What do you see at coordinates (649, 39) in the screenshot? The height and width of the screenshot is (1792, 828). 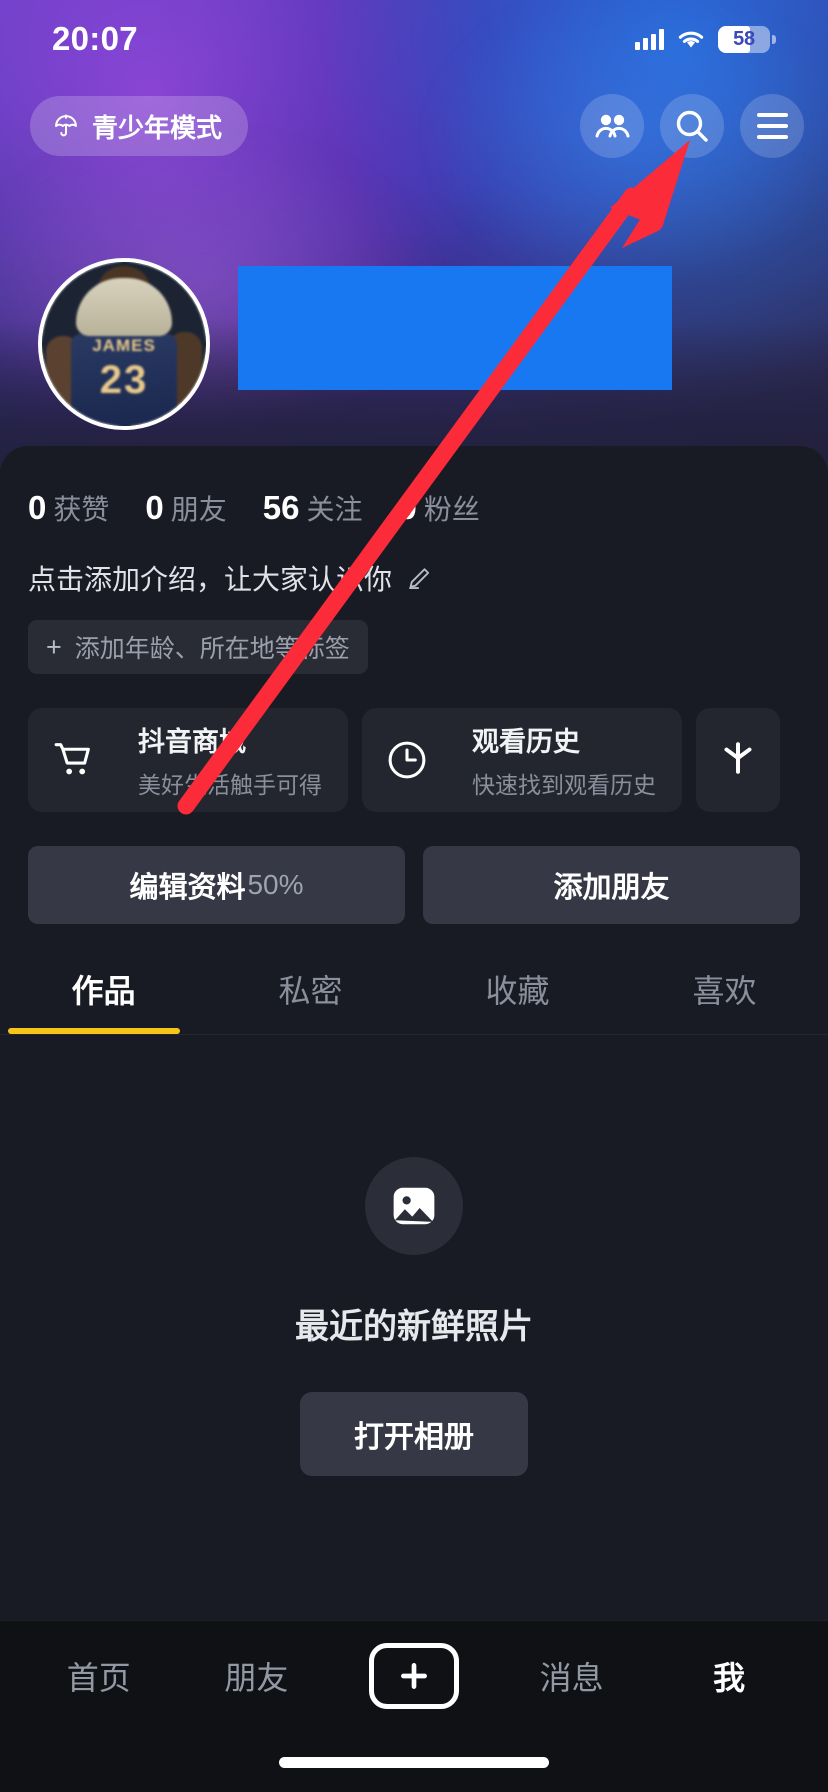 I see `cellular-signal-icon` at bounding box center [649, 39].